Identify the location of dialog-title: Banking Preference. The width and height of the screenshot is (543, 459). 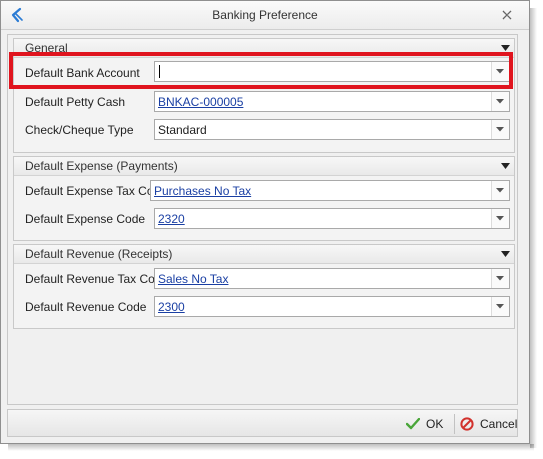
(265, 15).